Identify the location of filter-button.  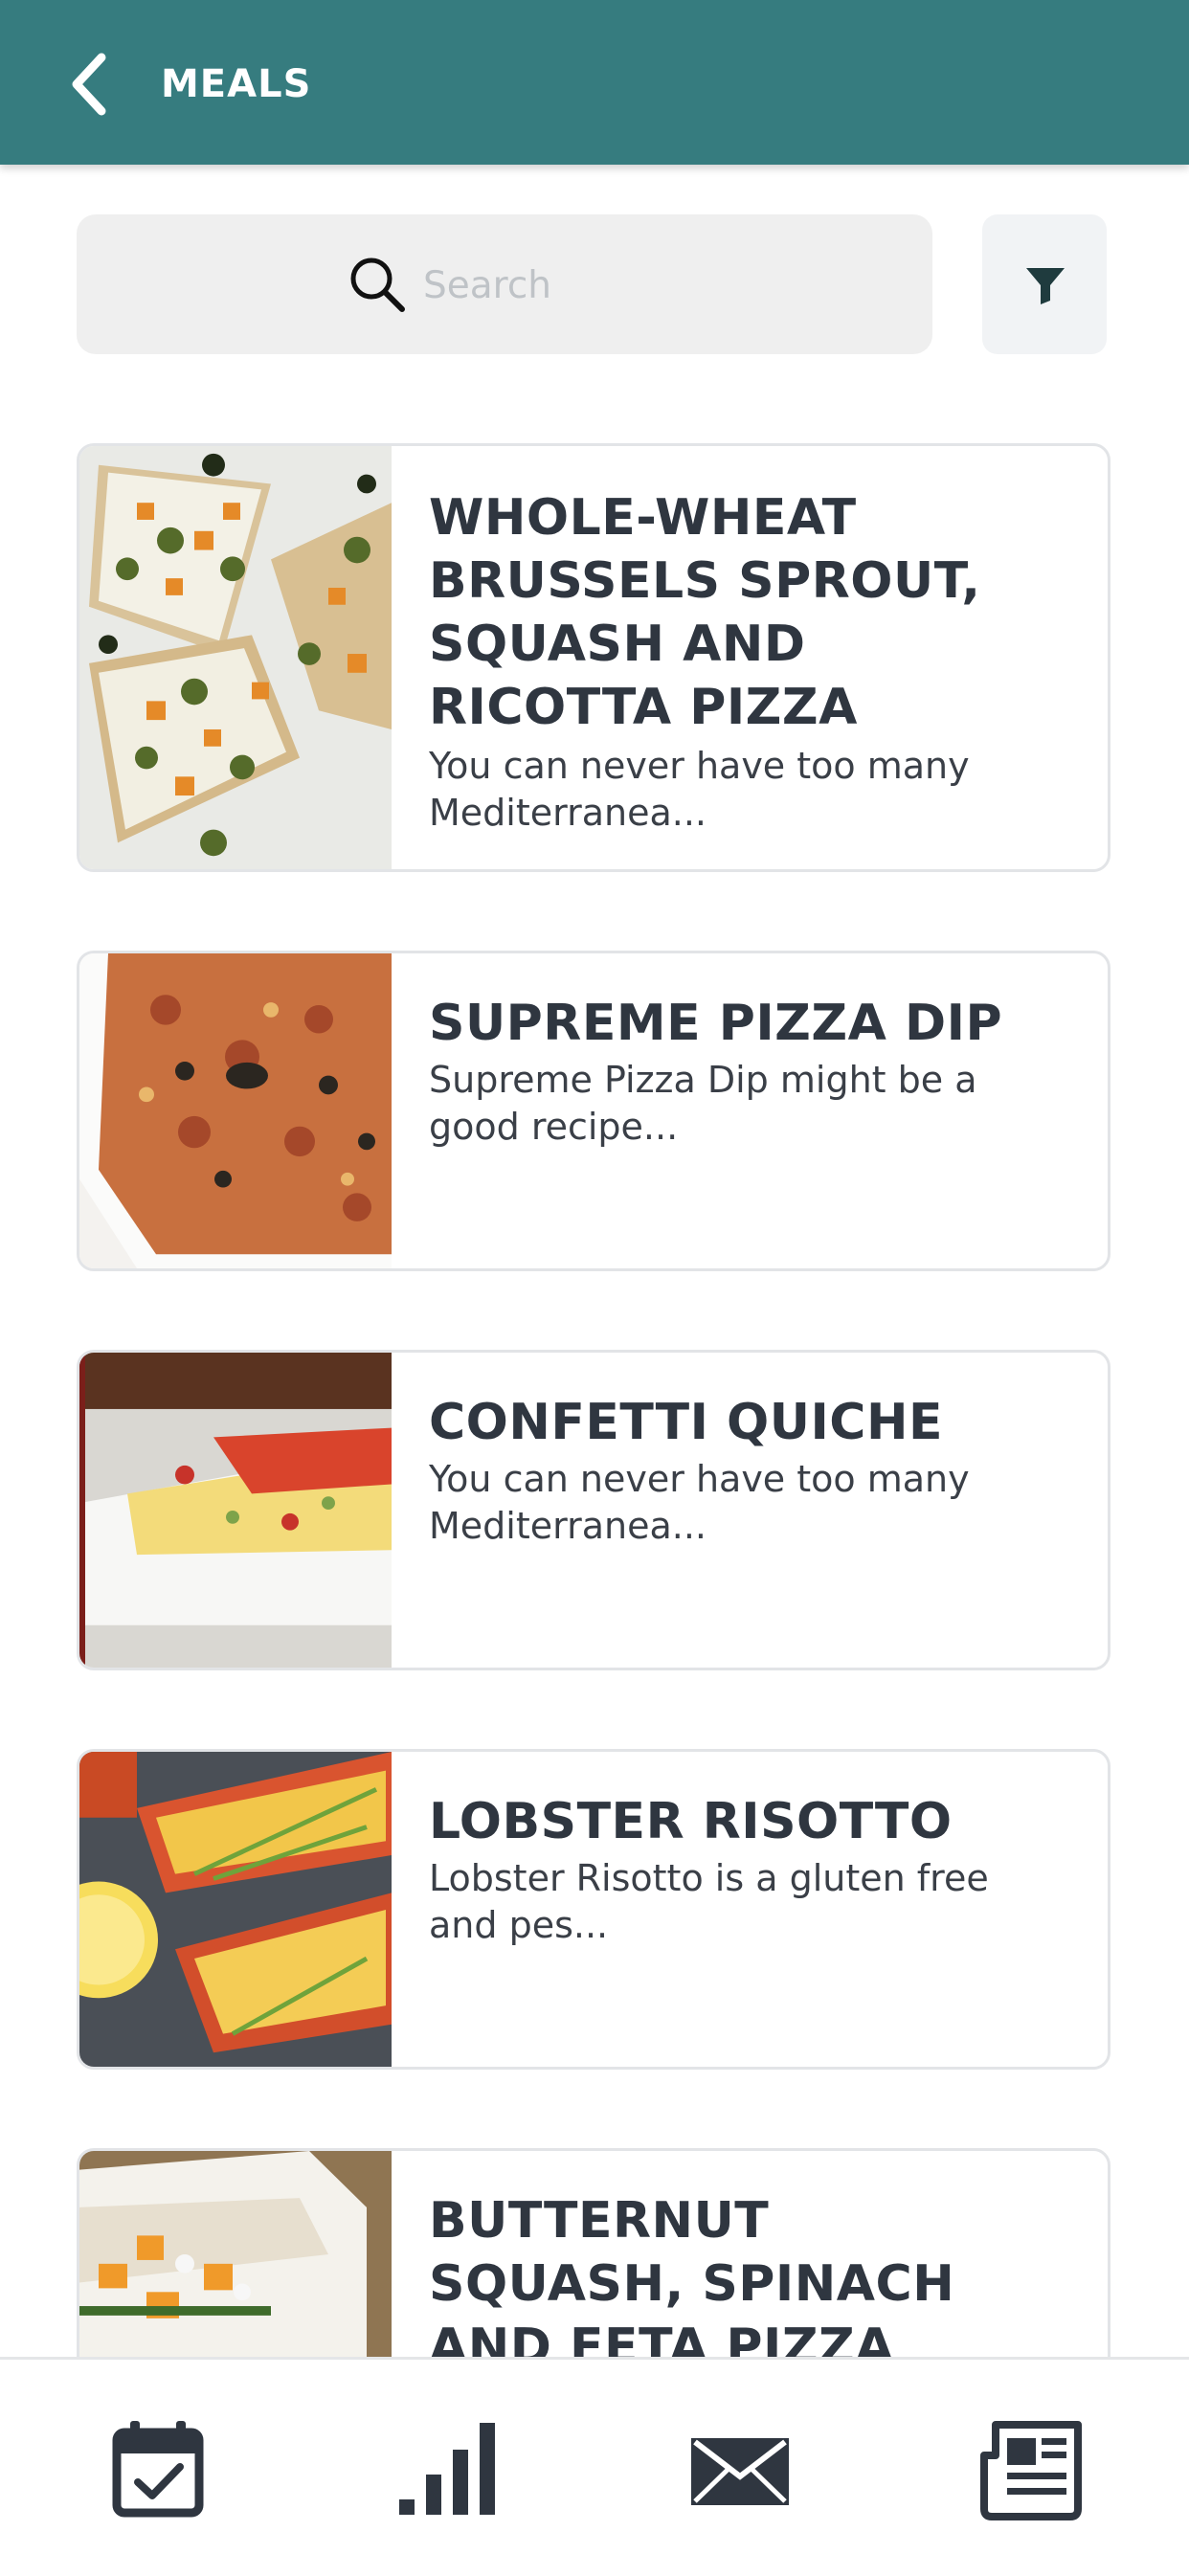
(1044, 284).